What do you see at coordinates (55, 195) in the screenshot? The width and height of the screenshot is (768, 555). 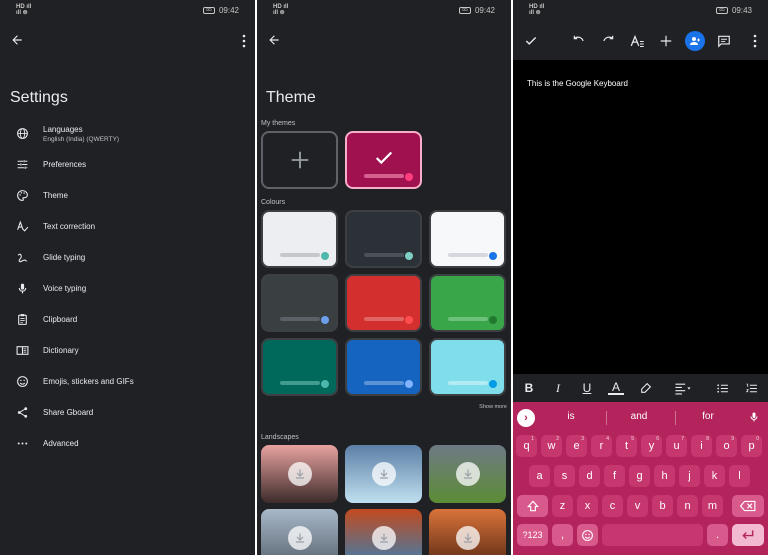 I see `settings-item-label: Theme` at bounding box center [55, 195].